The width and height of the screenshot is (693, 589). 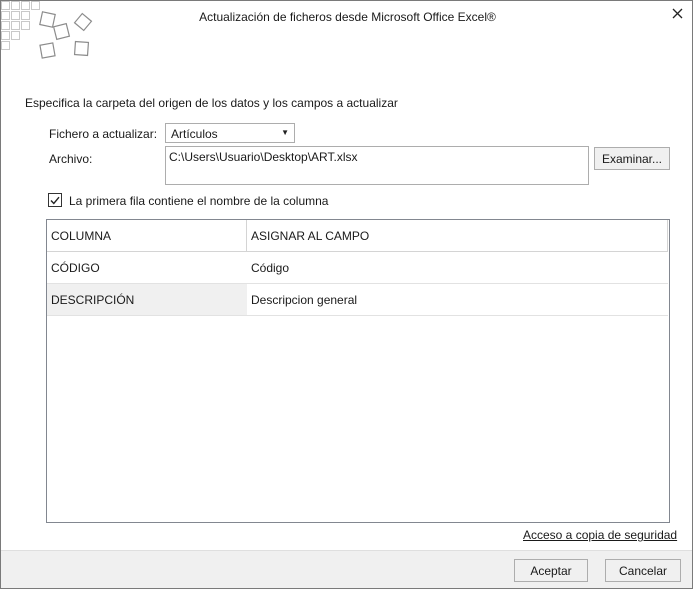 What do you see at coordinates (457, 300) in the screenshot?
I see `row-campo-cell: Descripcion general` at bounding box center [457, 300].